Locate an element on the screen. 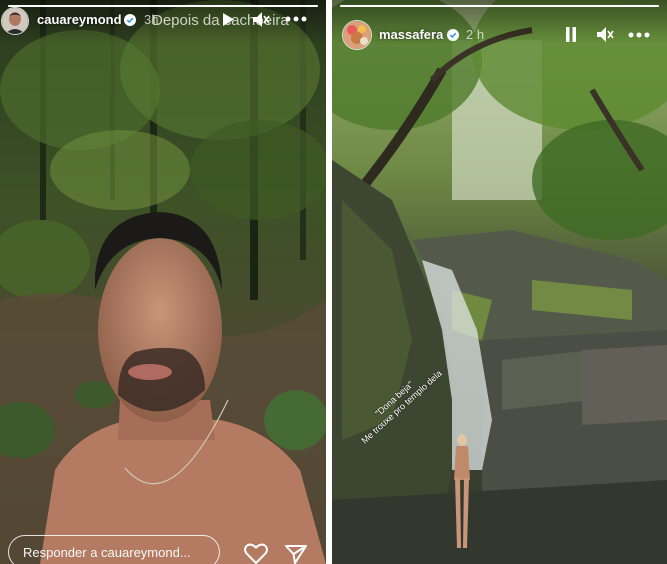  pause-icon is located at coordinates (571, 34).